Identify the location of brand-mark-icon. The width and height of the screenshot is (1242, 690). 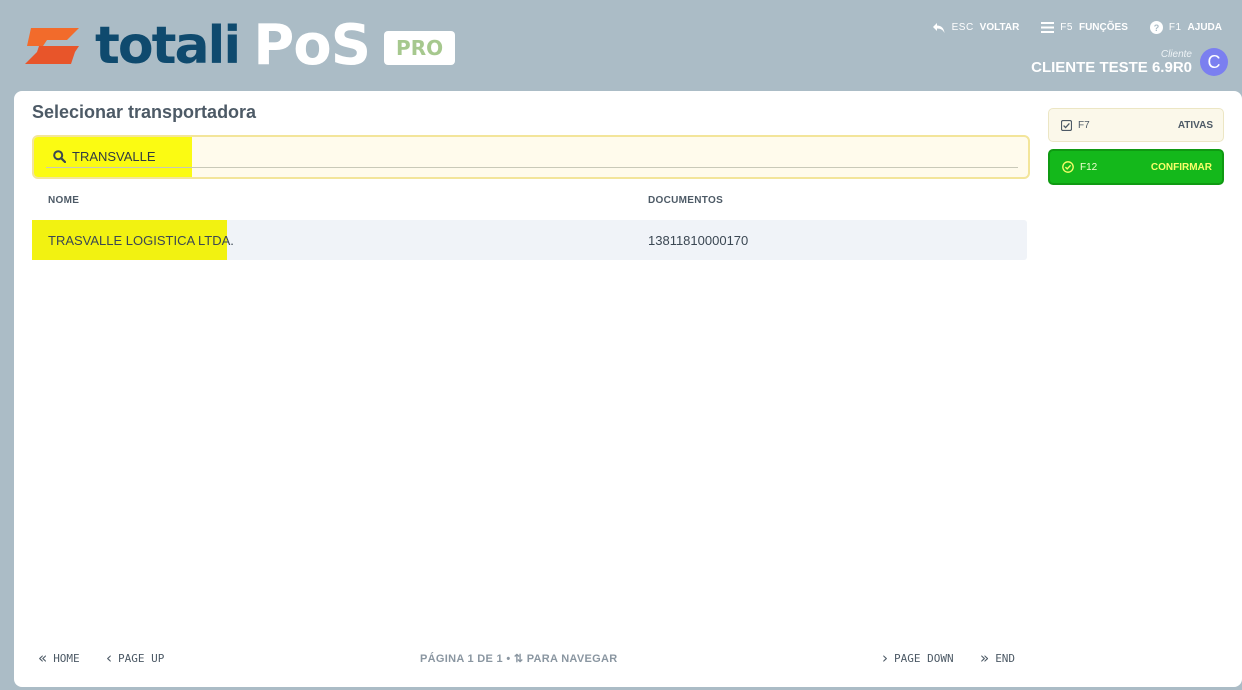
(52, 46).